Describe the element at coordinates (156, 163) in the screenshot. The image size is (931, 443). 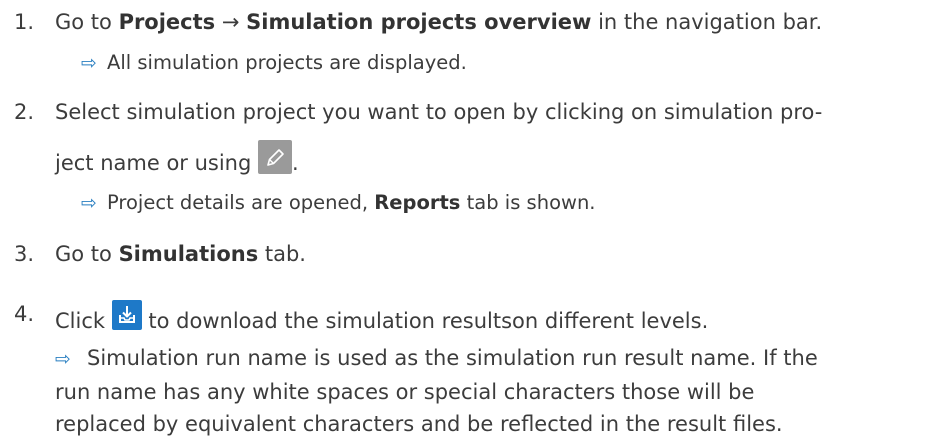
I see `step-text-part: ject name or using` at that location.